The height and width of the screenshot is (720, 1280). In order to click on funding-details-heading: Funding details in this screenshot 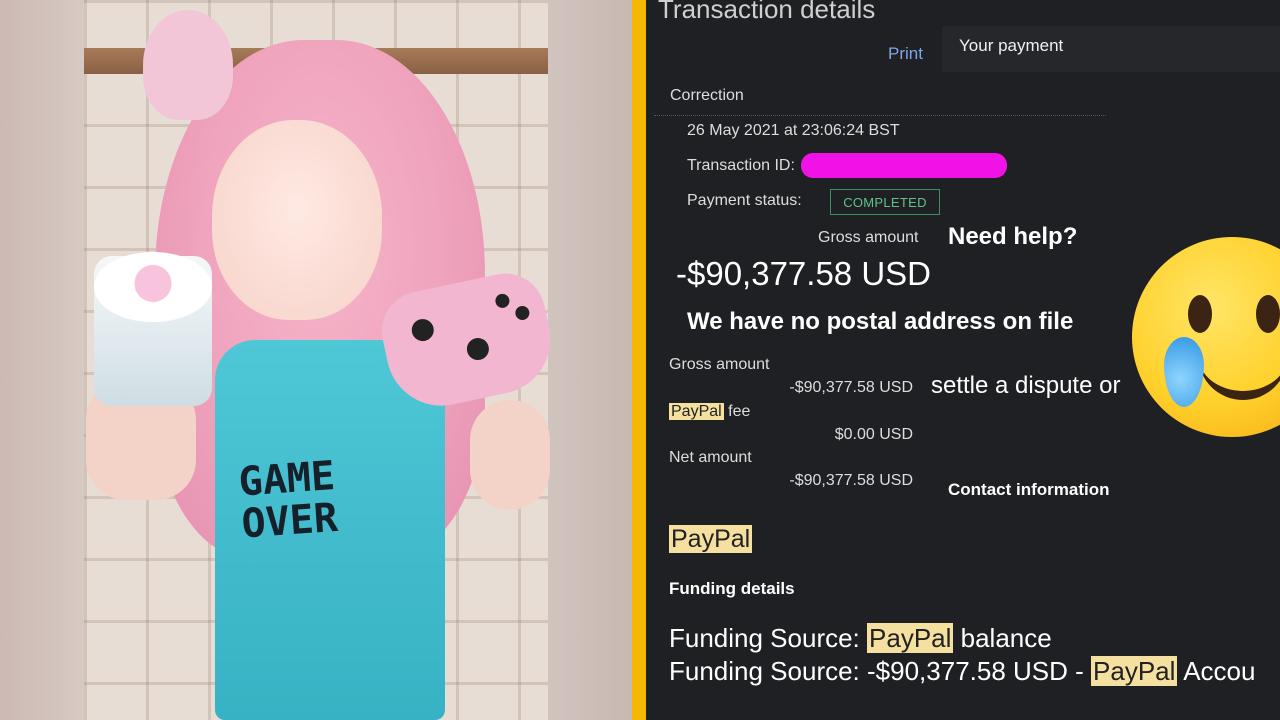, I will do `click(732, 588)`.